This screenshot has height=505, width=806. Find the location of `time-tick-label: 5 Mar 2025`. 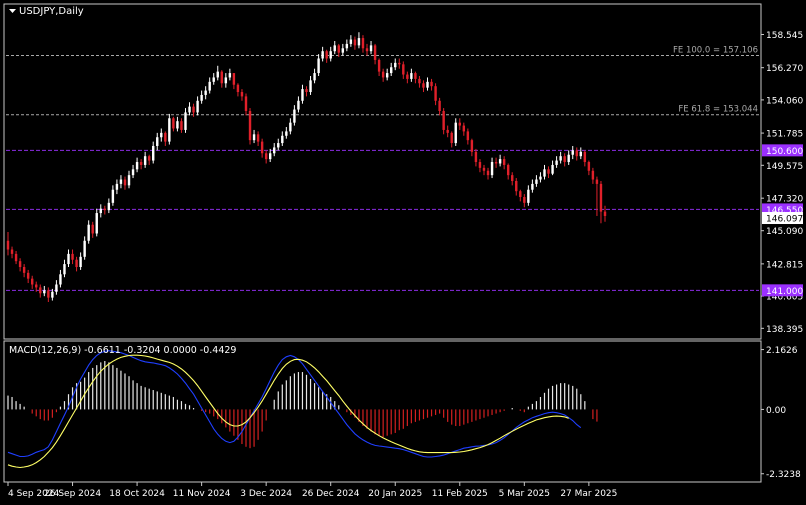

time-tick-label: 5 Mar 2025 is located at coordinates (524, 494).